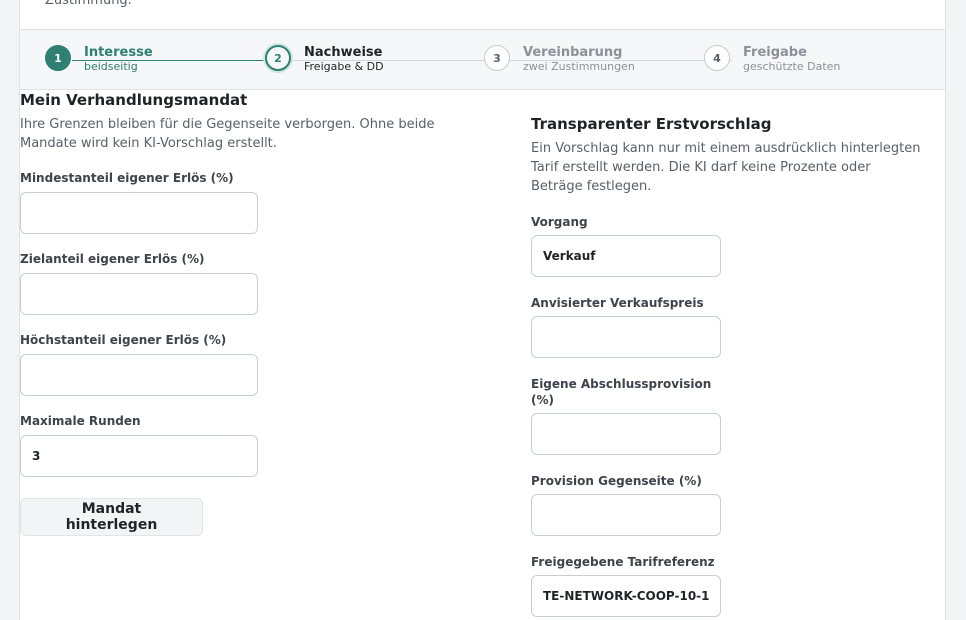 Image resolution: width=966 pixels, height=620 pixels. What do you see at coordinates (482, 15) in the screenshot?
I see `previous-section-card: Zustimmung.` at bounding box center [482, 15].